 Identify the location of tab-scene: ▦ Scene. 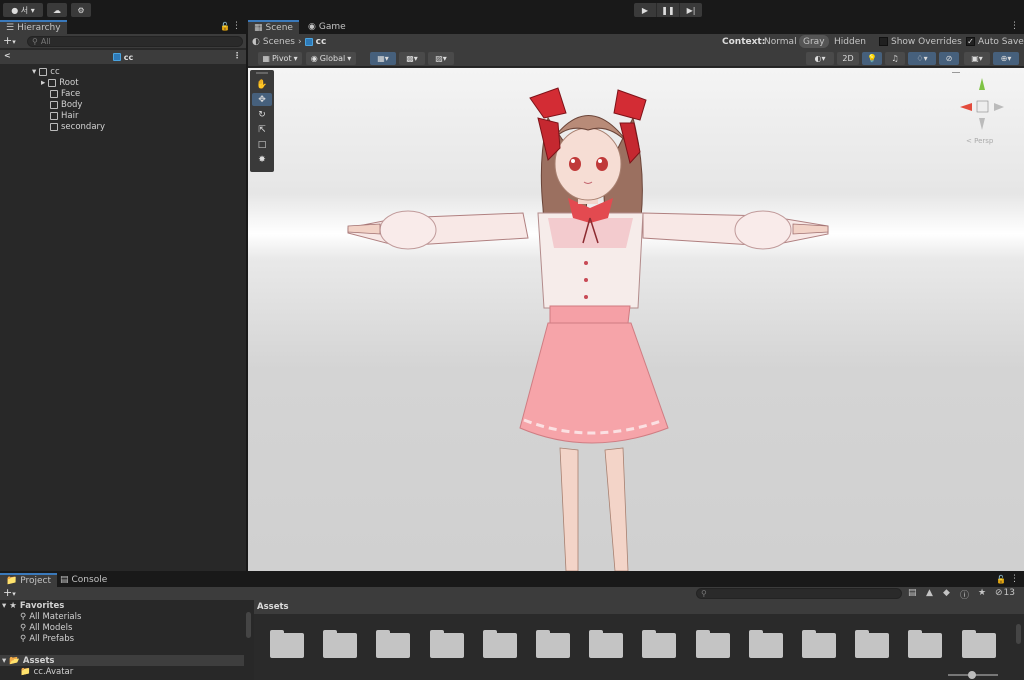
(273, 27).